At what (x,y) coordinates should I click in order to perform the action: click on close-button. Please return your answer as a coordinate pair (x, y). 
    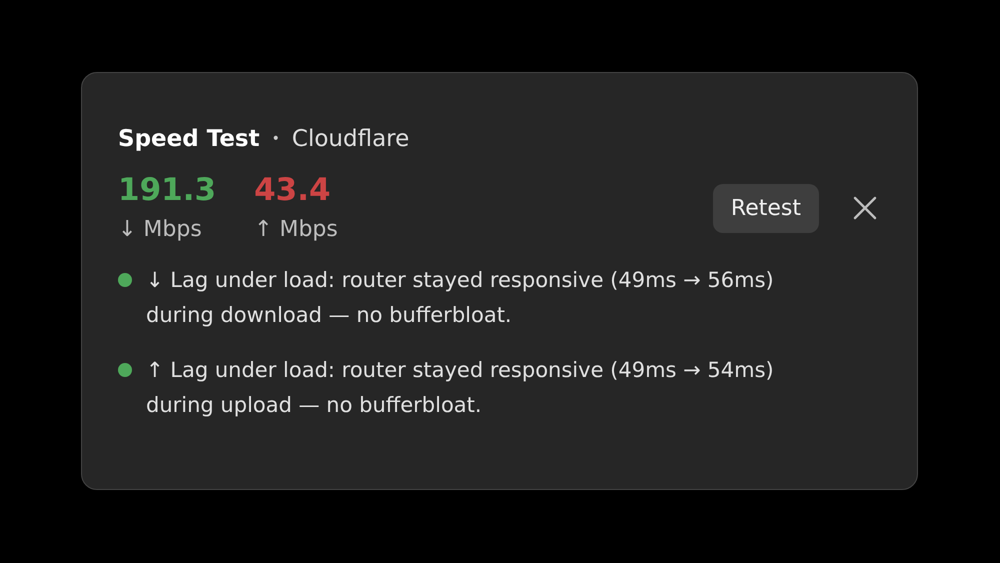
    Looking at the image, I should click on (865, 208).